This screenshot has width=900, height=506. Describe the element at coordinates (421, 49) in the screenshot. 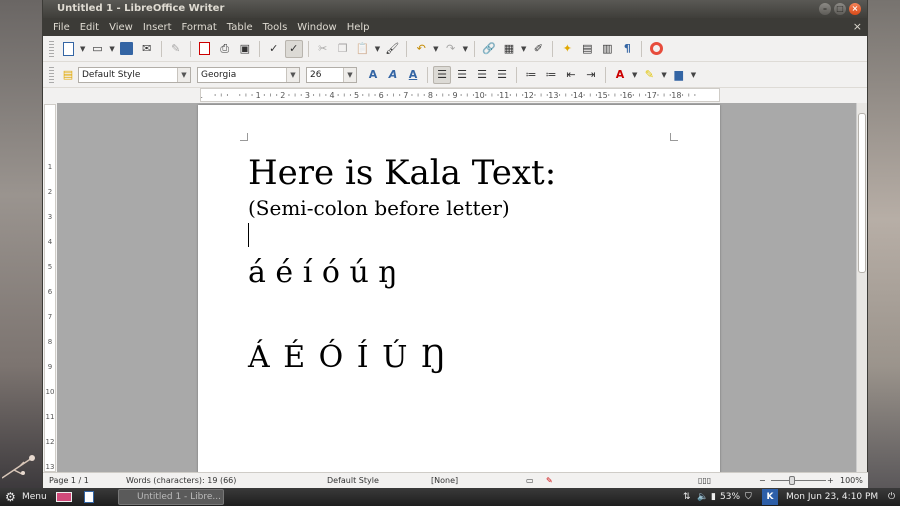

I see `undo-icon: ↶` at that location.